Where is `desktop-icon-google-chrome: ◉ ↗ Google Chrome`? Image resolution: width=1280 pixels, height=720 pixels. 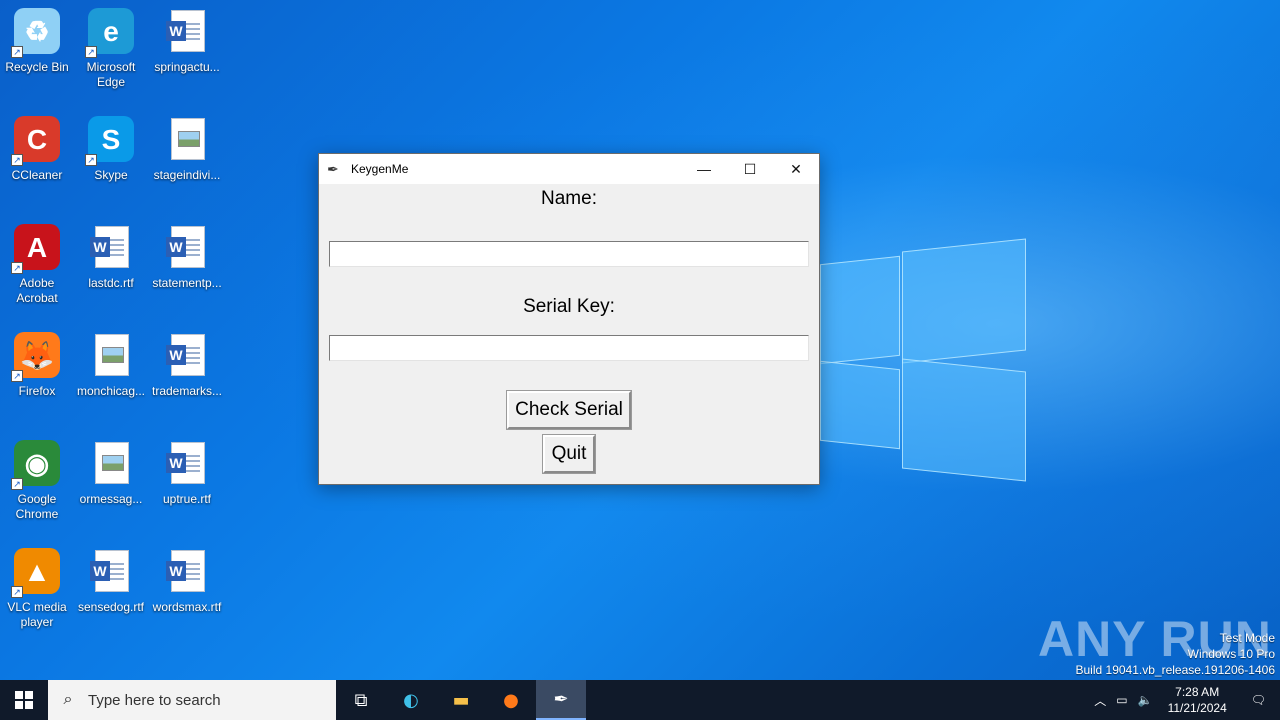
desktop-icon-google-chrome: ◉ ↗ Google Chrome is located at coordinates (37, 481).